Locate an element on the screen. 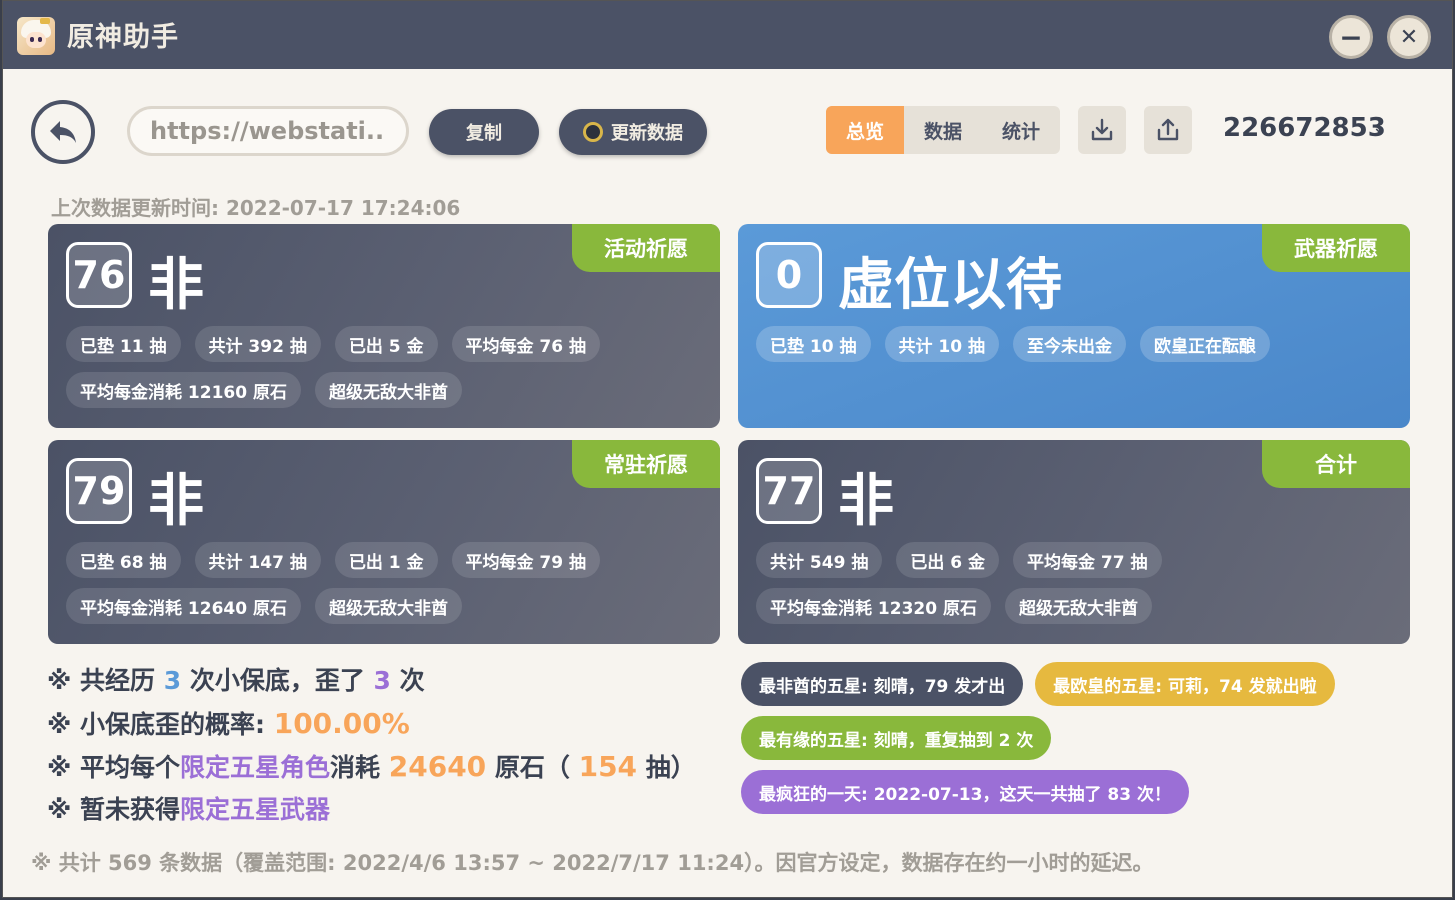  card-tag: 常驻祈愿 is located at coordinates (646, 464).